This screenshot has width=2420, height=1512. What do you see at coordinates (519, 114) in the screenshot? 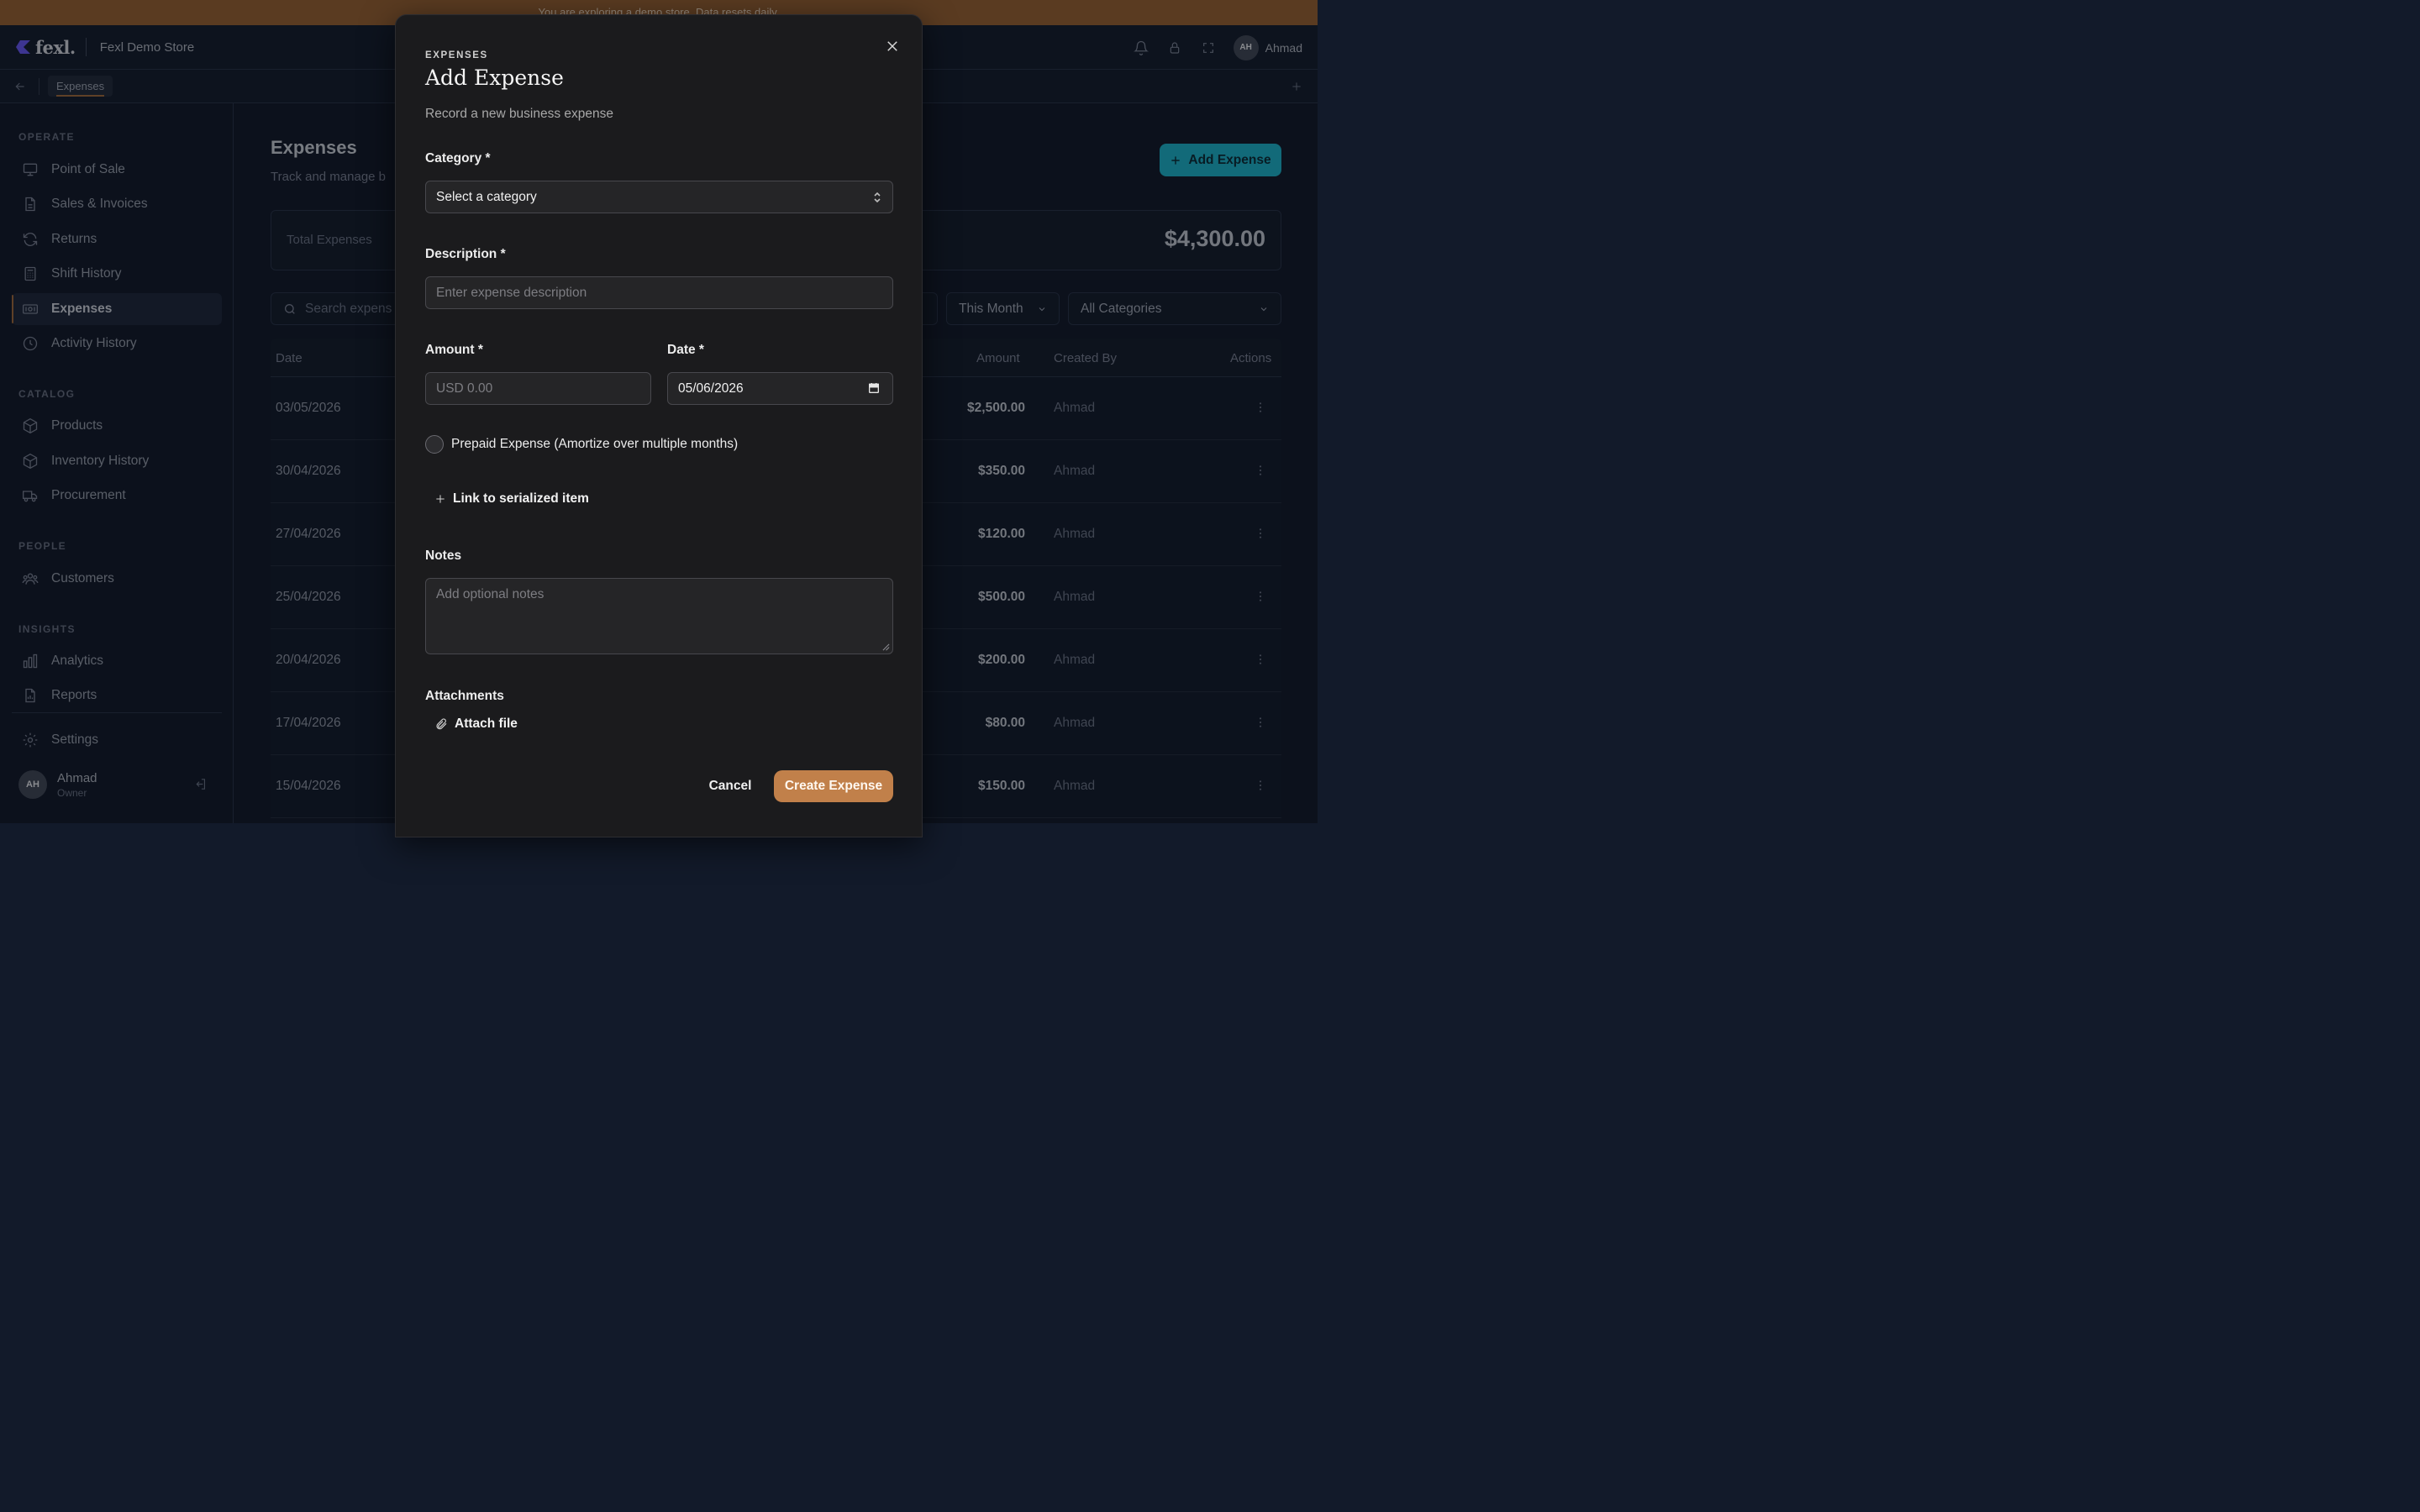
I see `dialog-subtitle: Record a new business expense` at bounding box center [519, 114].